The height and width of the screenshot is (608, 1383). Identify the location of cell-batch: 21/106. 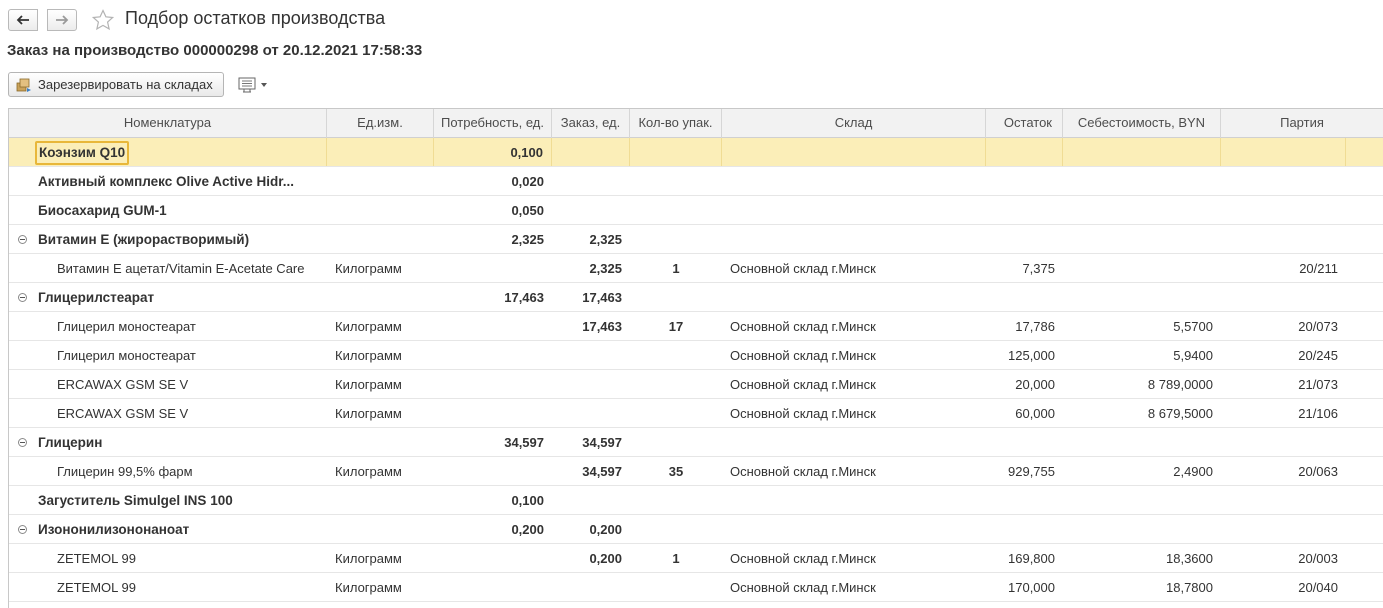
(1283, 413).